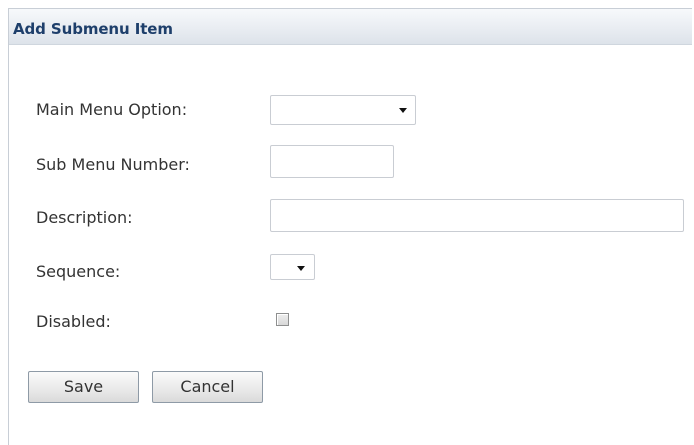 The image size is (694, 445). What do you see at coordinates (83, 387) in the screenshot?
I see `save-button: Save` at bounding box center [83, 387].